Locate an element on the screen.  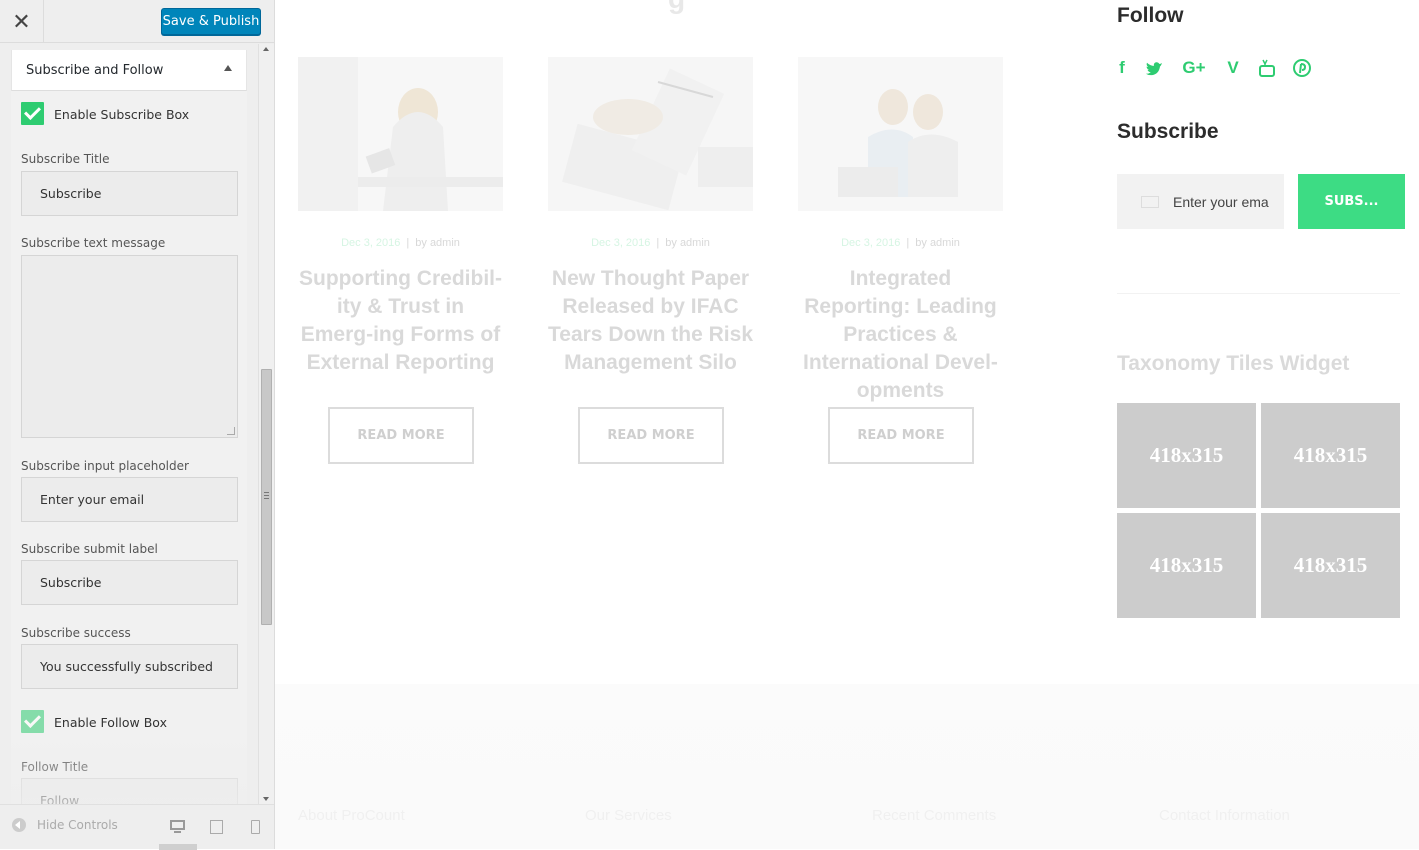
social-icons: f G+ V is located at coordinates (1223, 68).